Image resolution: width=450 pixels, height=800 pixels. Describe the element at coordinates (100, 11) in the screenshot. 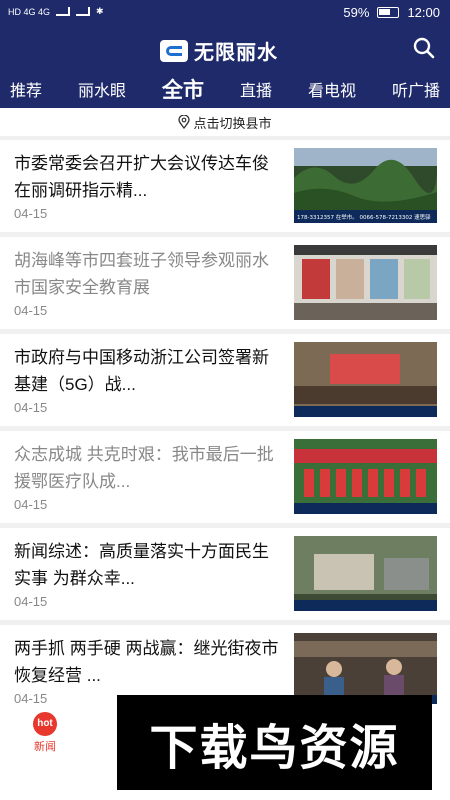

I see `bluetooth-icon: ✱` at that location.